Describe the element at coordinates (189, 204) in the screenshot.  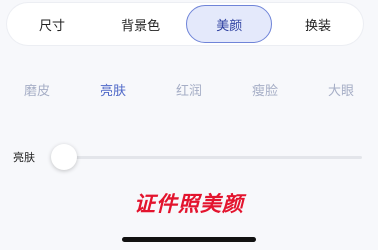
I see `watermark: 证件照美颜` at that location.